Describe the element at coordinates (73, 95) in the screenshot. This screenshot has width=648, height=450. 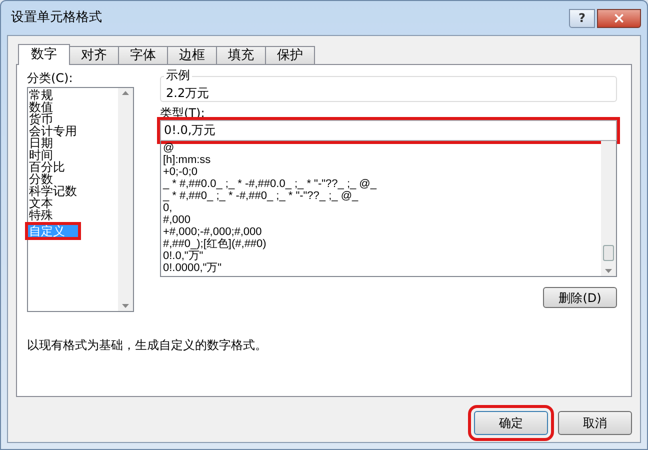
I see `category-item: 常规` at that location.